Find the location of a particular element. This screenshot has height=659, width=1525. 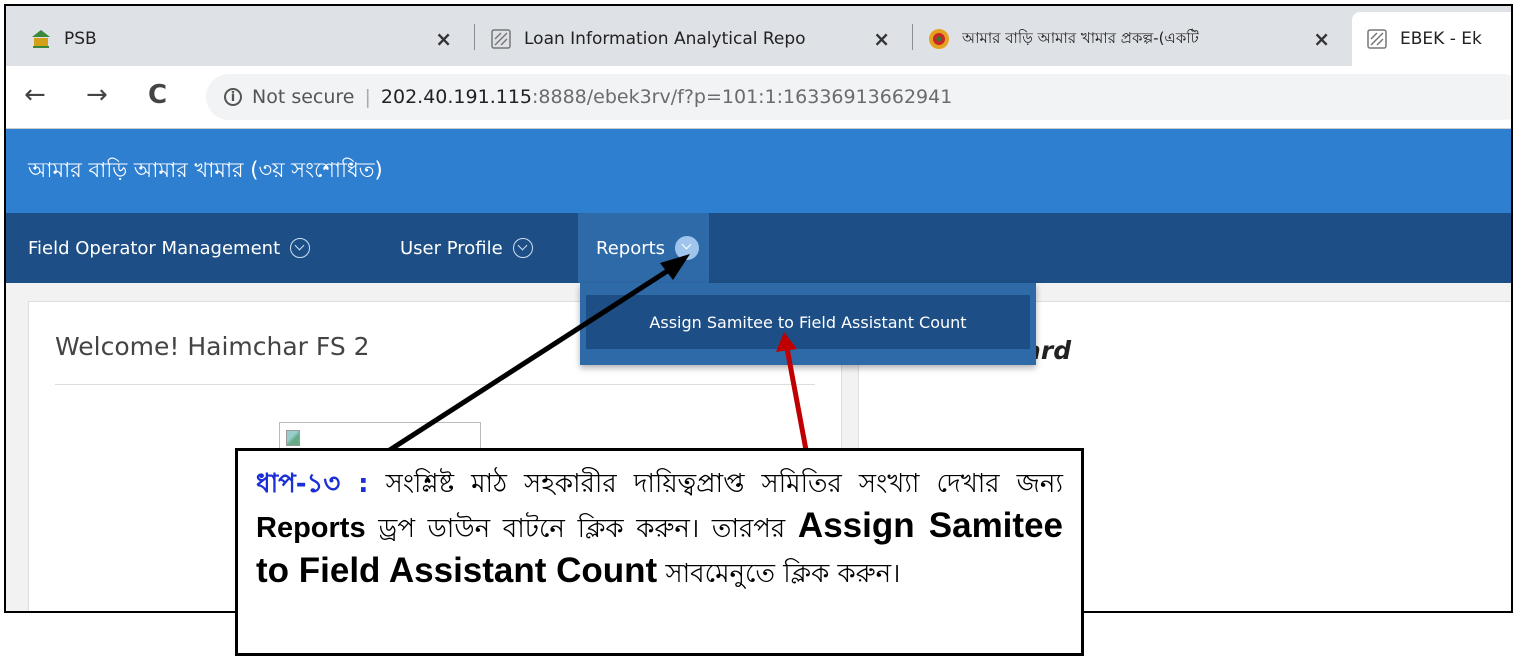

back-arrow-icon: ← is located at coordinates (35, 95).